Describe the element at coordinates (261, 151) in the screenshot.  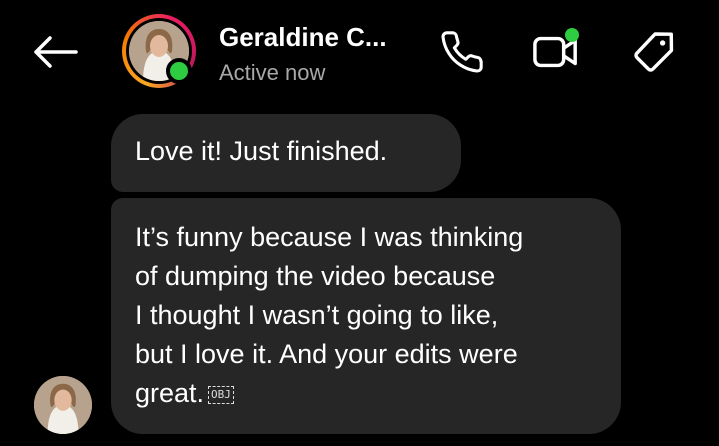
I see `message-text: Love it! Just finished.` at that location.